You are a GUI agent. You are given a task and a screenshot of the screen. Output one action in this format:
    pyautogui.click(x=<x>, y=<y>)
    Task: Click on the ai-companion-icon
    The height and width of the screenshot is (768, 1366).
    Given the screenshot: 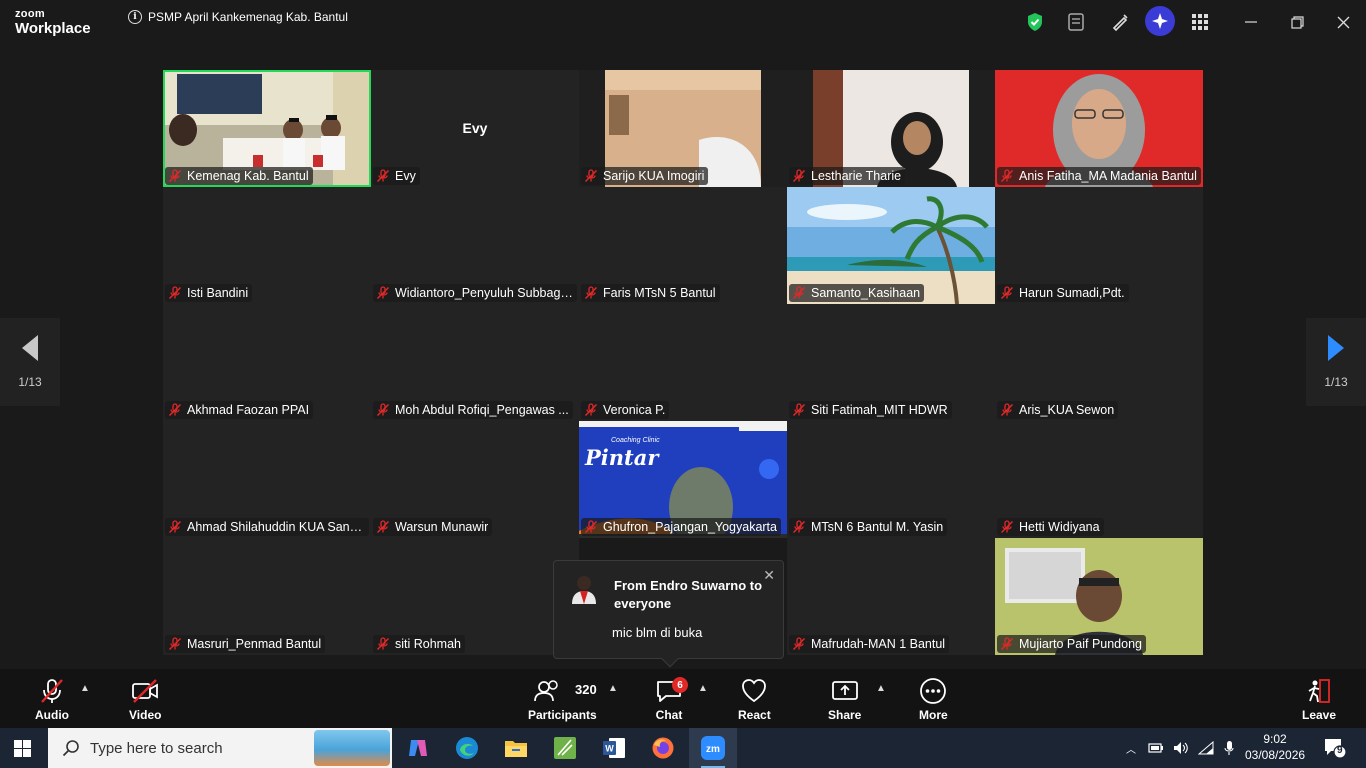 What is the action you would take?
    pyautogui.click(x=1160, y=21)
    